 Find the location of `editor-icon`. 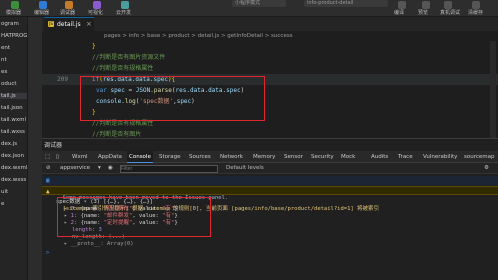

editor-icon is located at coordinates (43, 5).